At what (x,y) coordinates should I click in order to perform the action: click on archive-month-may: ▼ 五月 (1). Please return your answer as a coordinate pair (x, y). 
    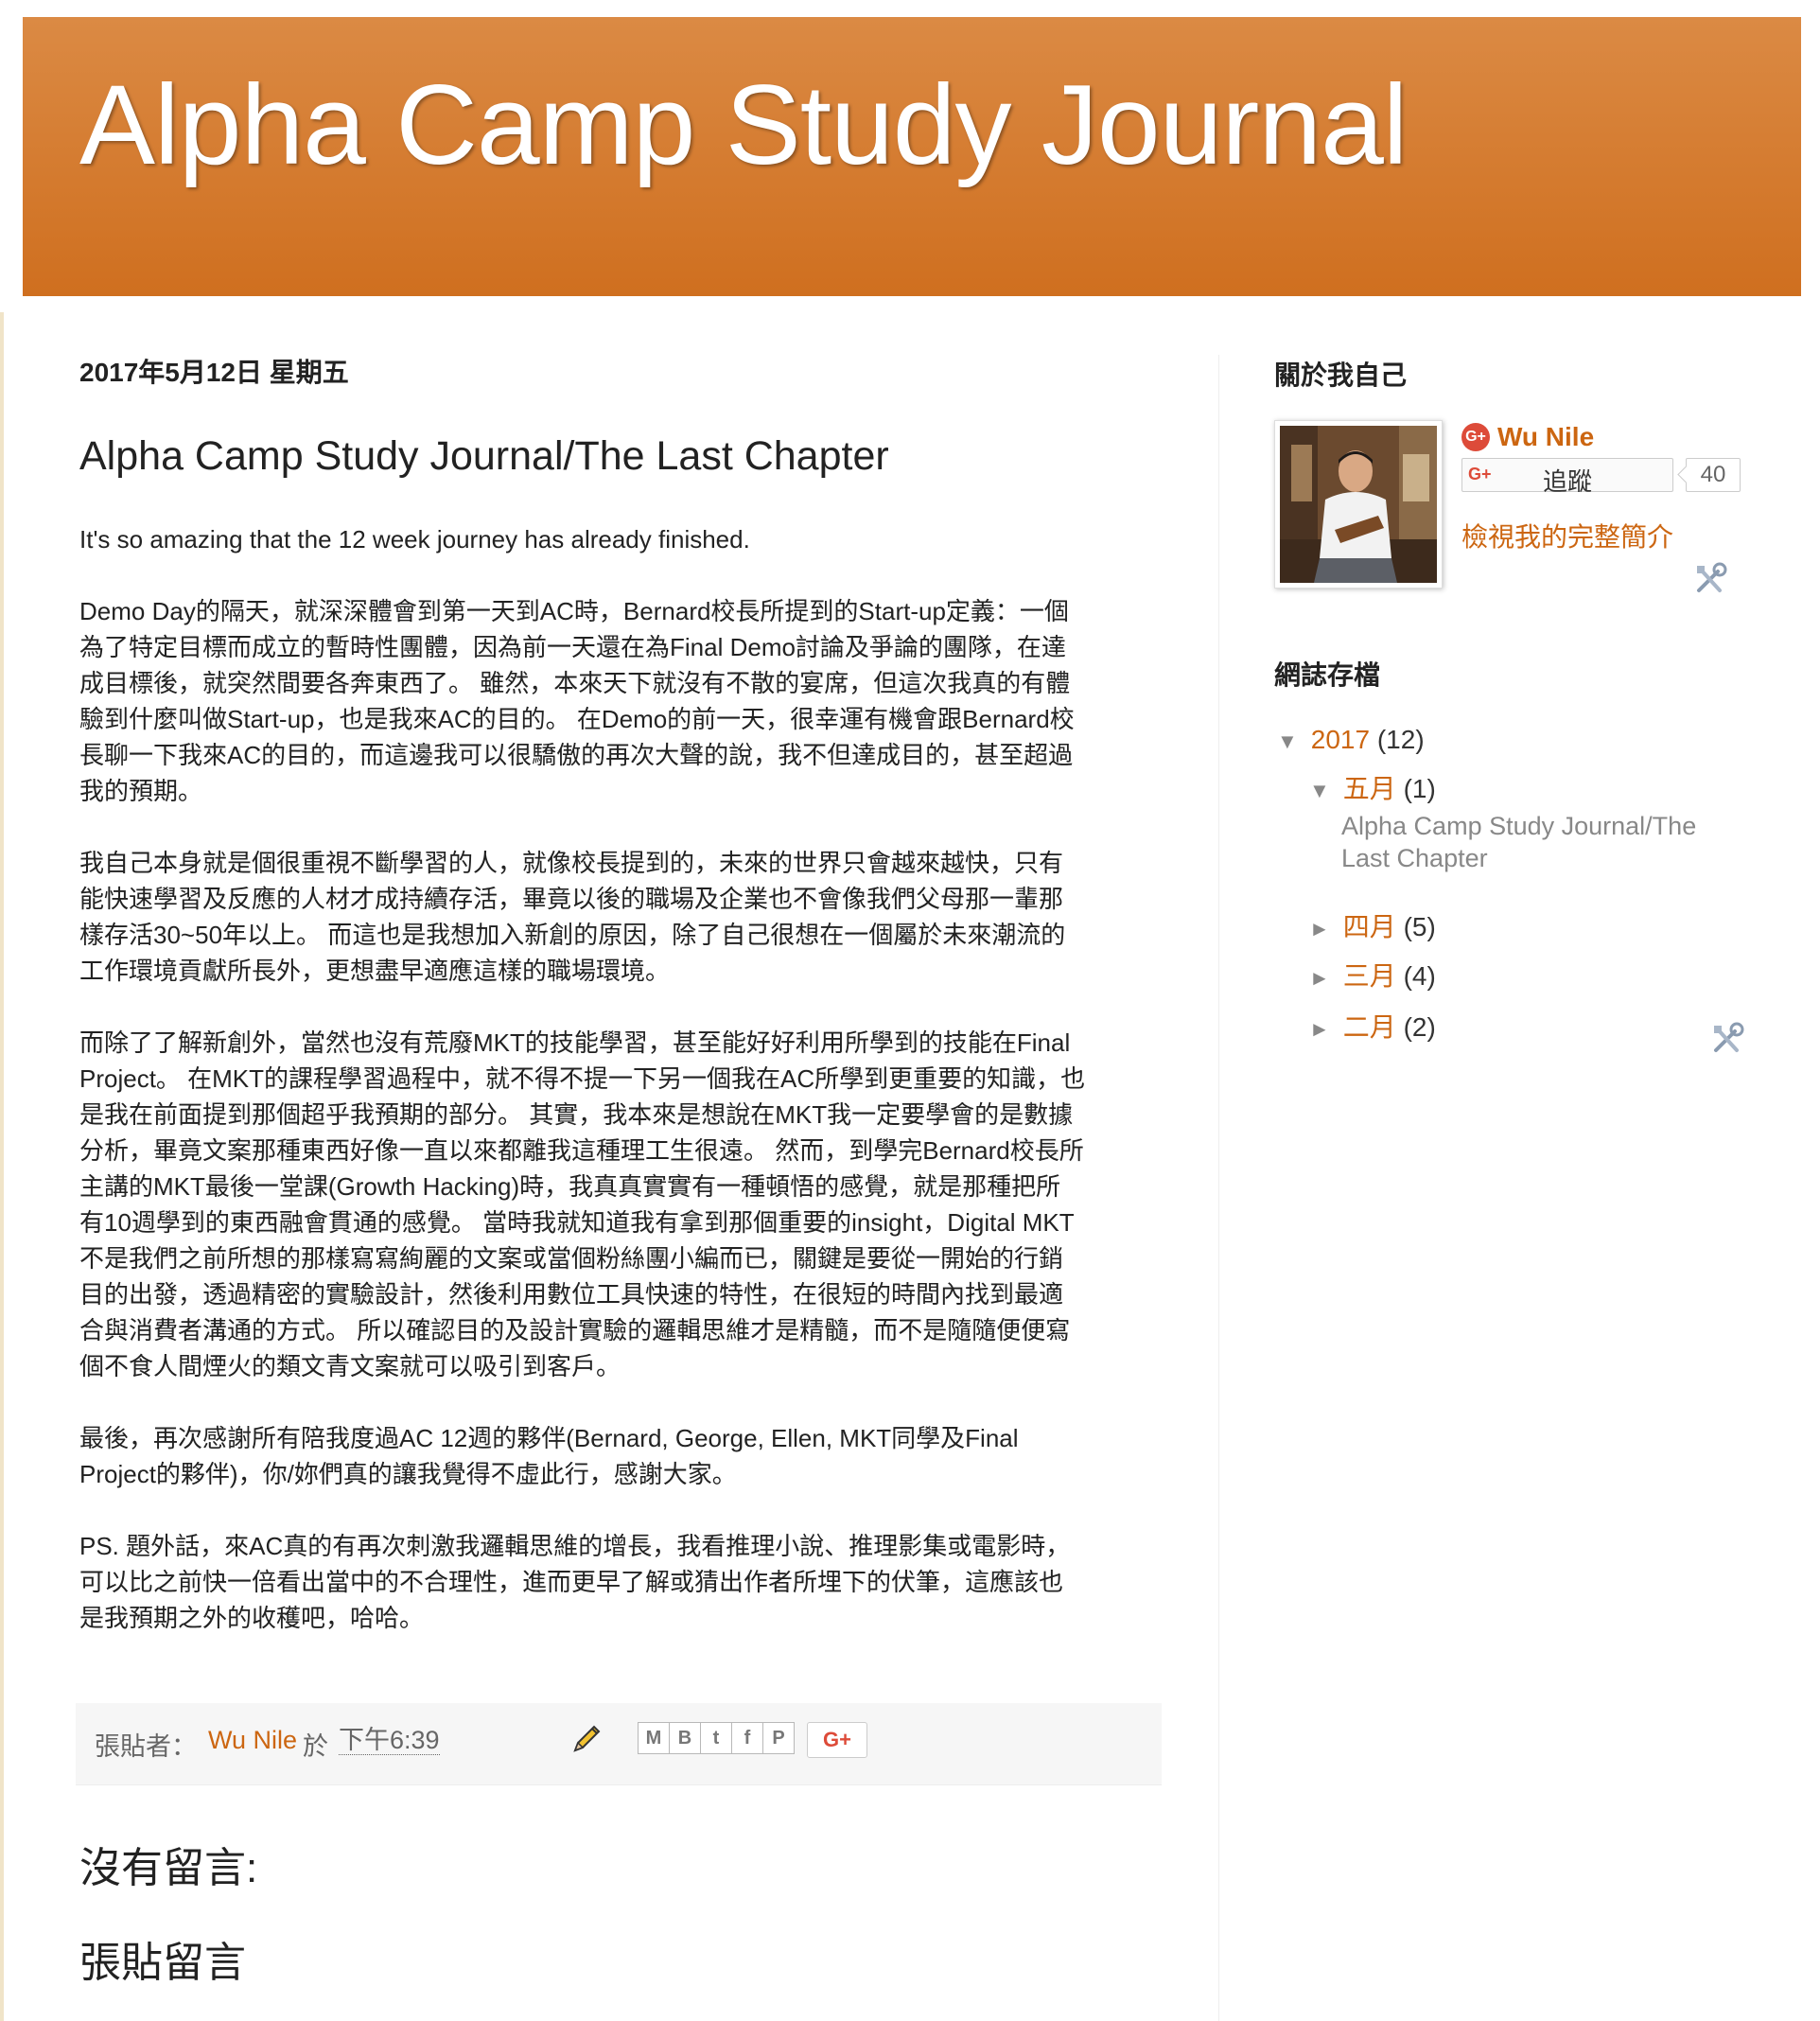
    Looking at the image, I should click on (1373, 787).